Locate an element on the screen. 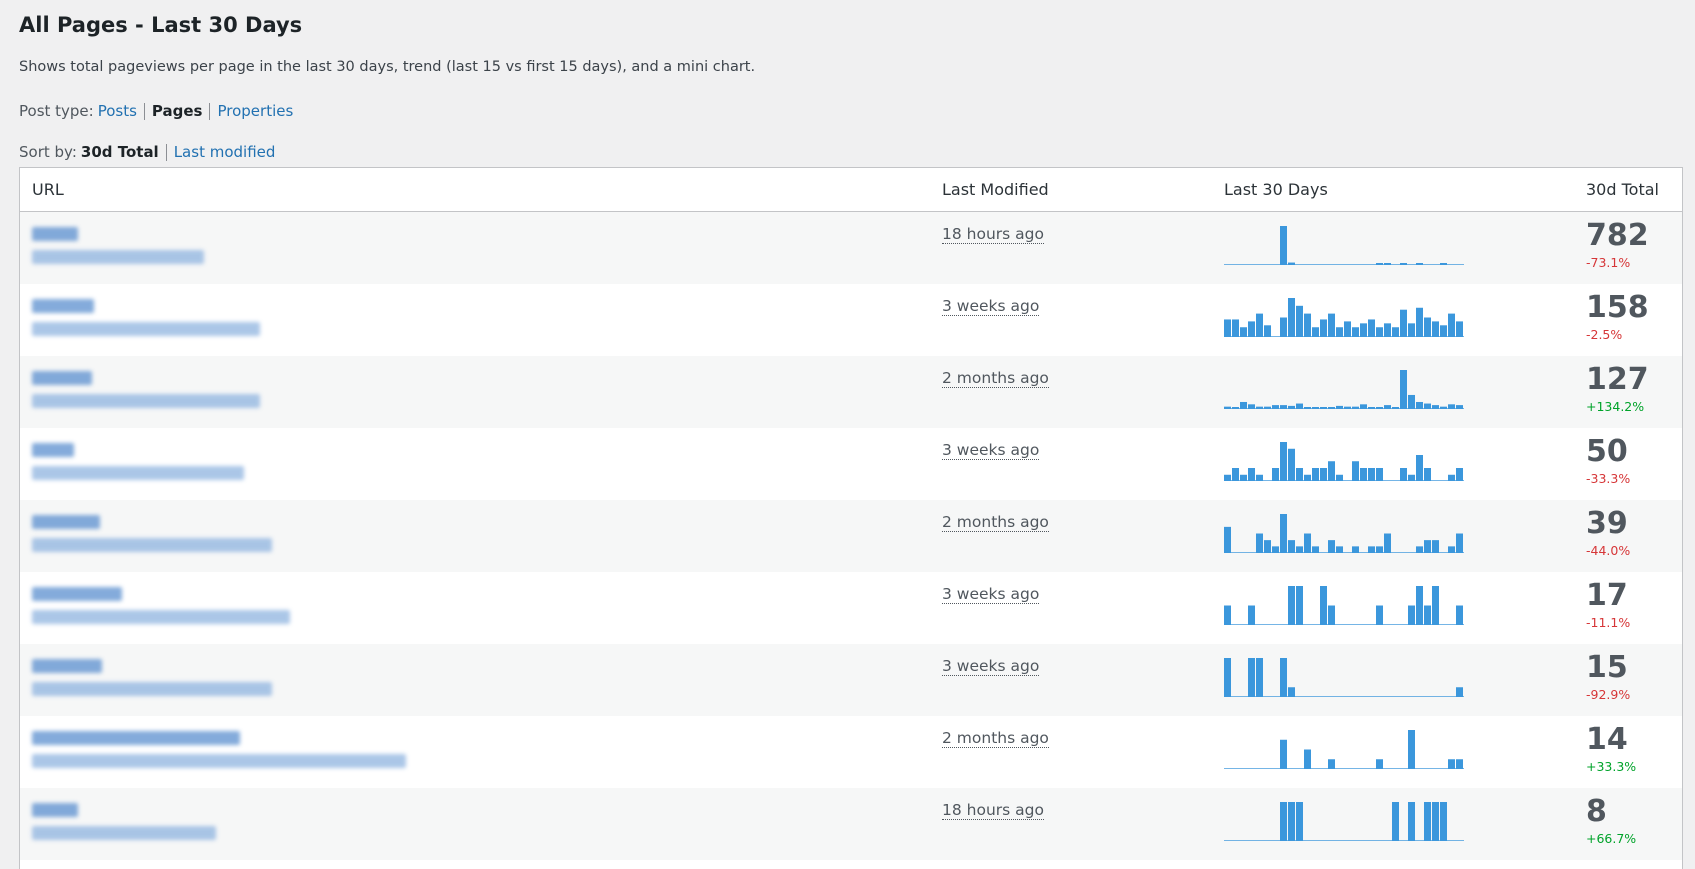  total-cell: 50 -33.3% is located at coordinates (1628, 464).